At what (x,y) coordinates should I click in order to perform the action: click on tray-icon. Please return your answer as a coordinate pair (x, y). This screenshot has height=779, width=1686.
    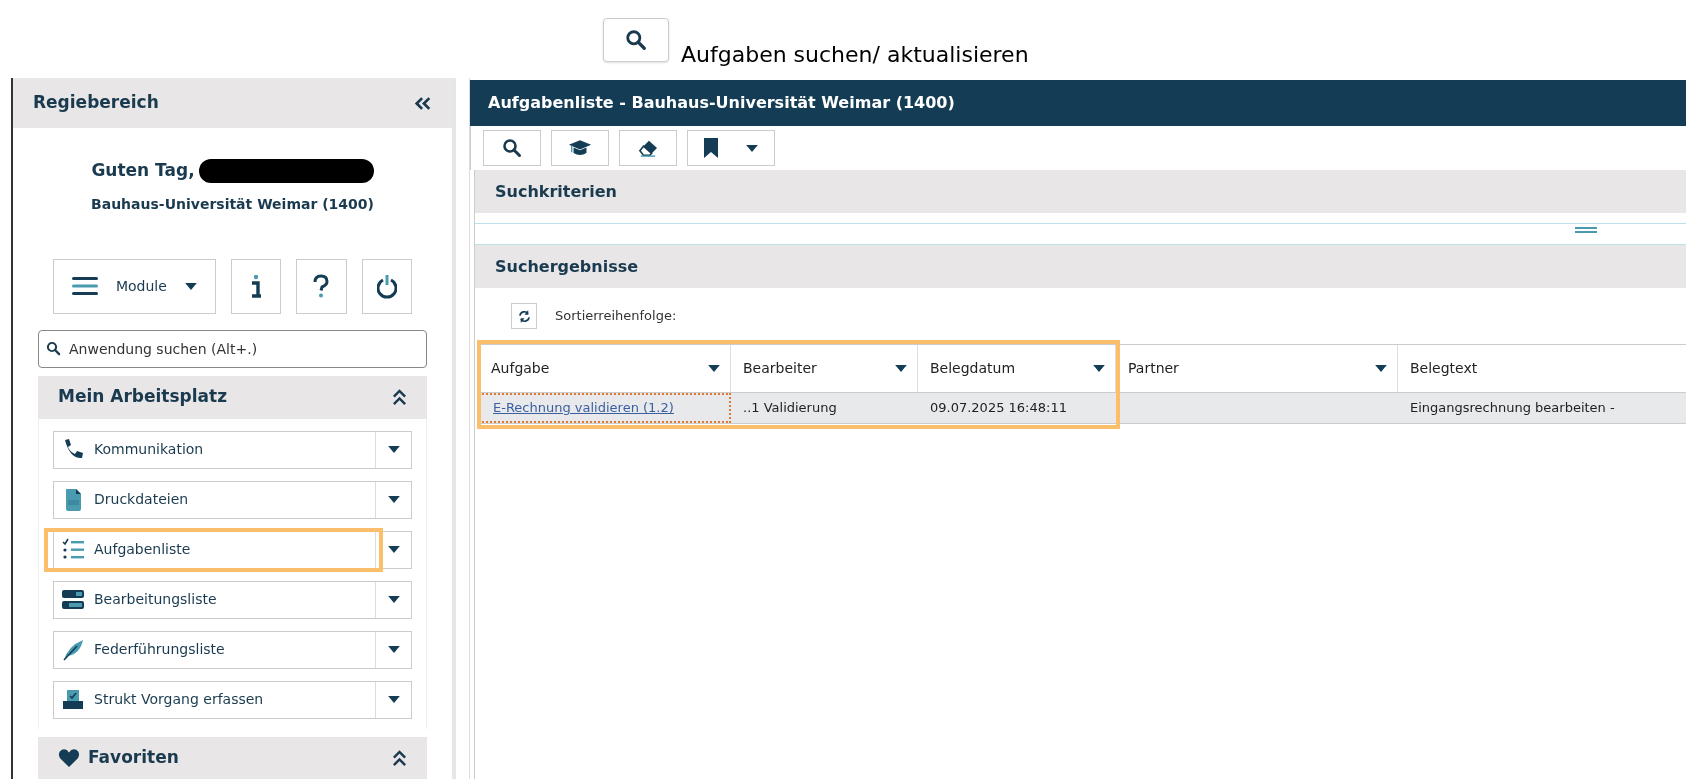
    Looking at the image, I should click on (73, 699).